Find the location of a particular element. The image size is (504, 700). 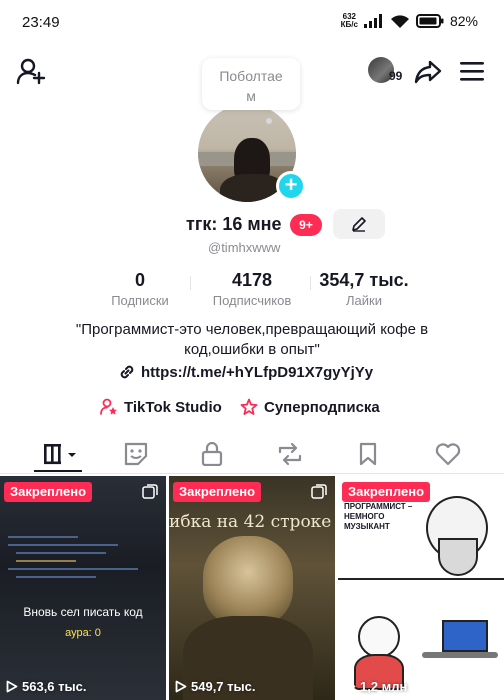

link-icon is located at coordinates (127, 372).